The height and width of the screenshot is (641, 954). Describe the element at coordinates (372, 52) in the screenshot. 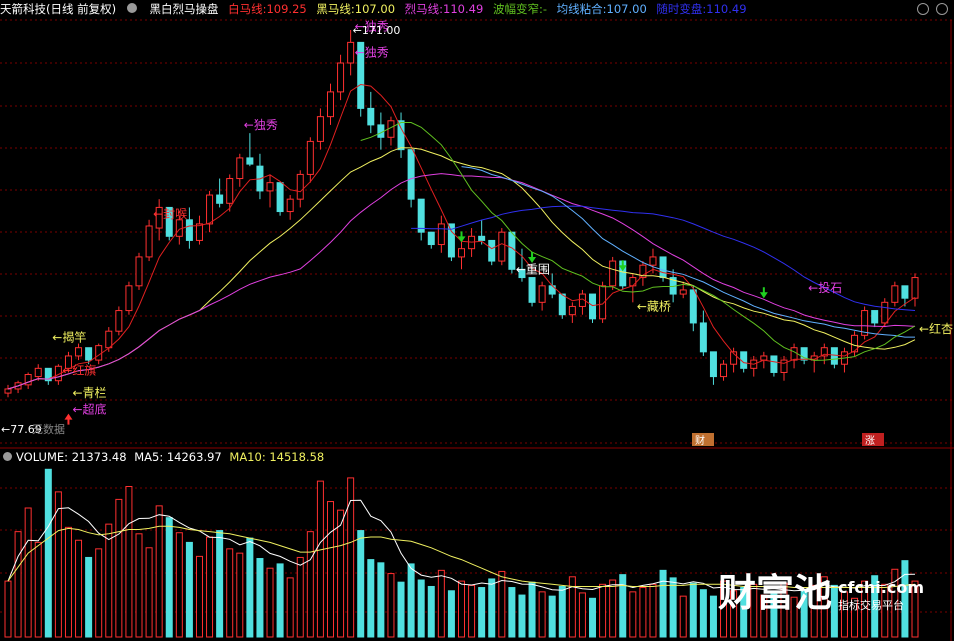

I see `signal-duxiu-2: ←独秀` at that location.